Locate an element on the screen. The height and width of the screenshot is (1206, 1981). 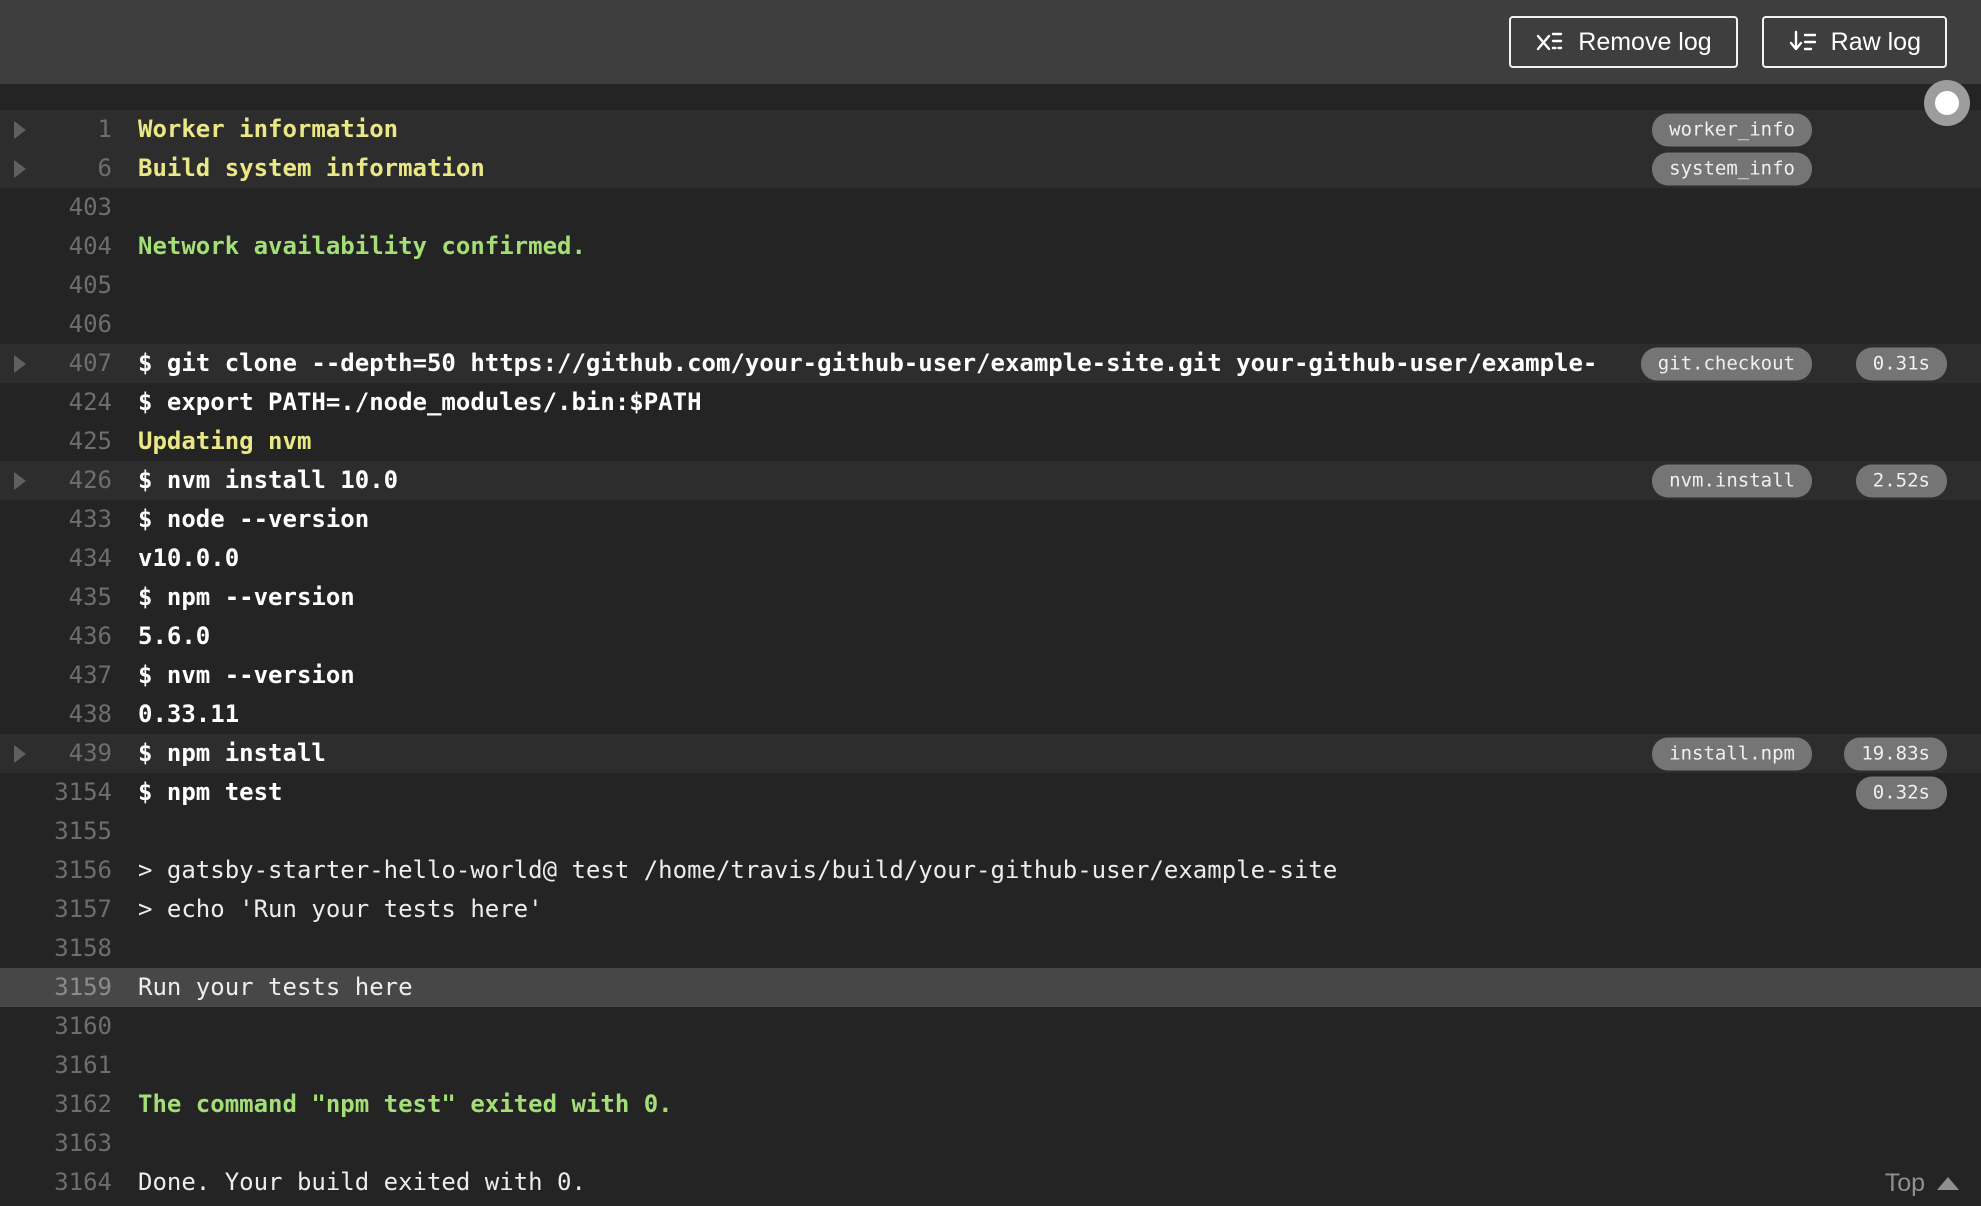
log-row: 426 $ nvm install 10.0 nvm.install 2.52s is located at coordinates (990, 480).